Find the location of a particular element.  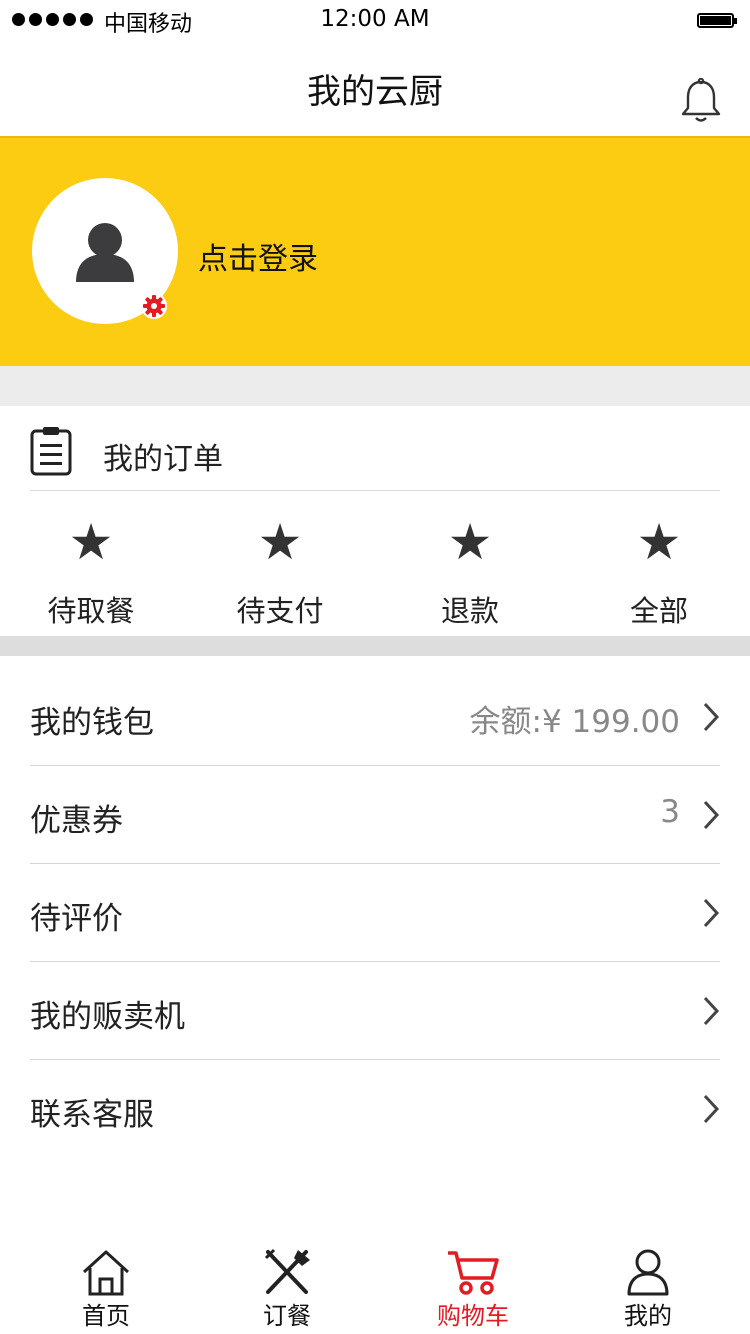

coupon-count: 3 is located at coordinates (670, 812).